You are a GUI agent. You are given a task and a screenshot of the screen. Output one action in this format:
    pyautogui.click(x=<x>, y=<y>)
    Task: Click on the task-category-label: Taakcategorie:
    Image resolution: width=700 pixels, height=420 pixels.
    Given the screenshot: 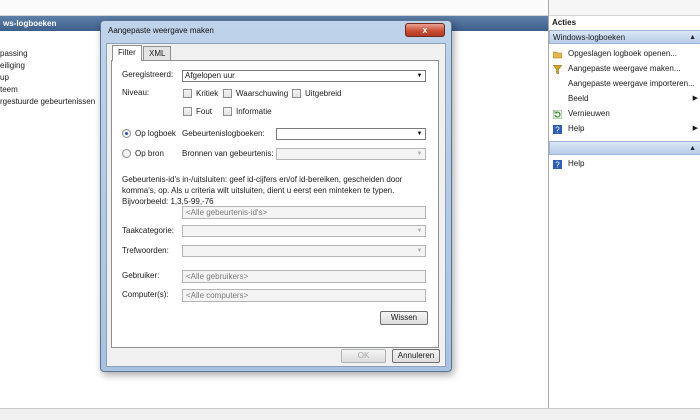 What is the action you would take?
    pyautogui.click(x=148, y=230)
    